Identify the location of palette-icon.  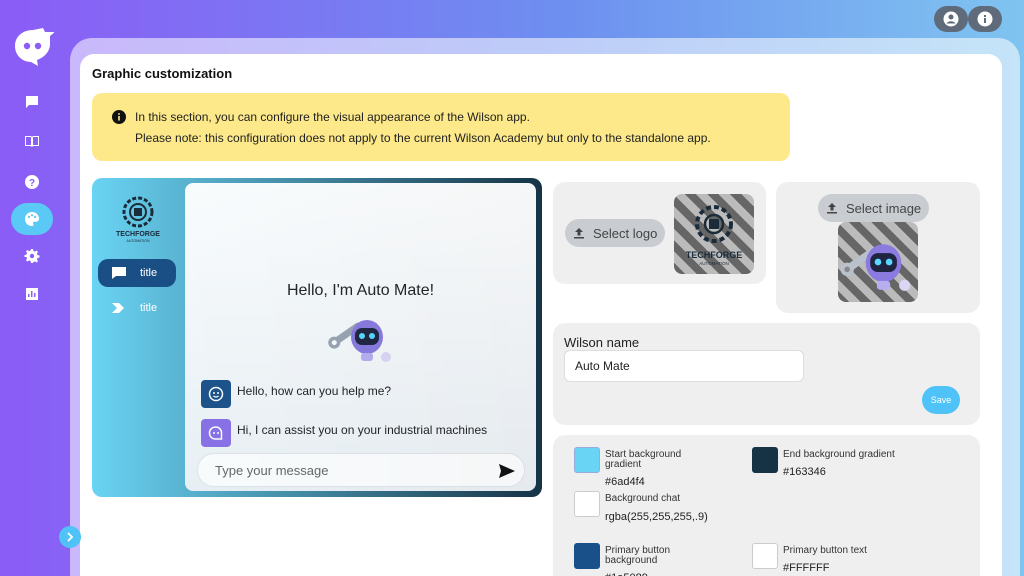
(32, 219).